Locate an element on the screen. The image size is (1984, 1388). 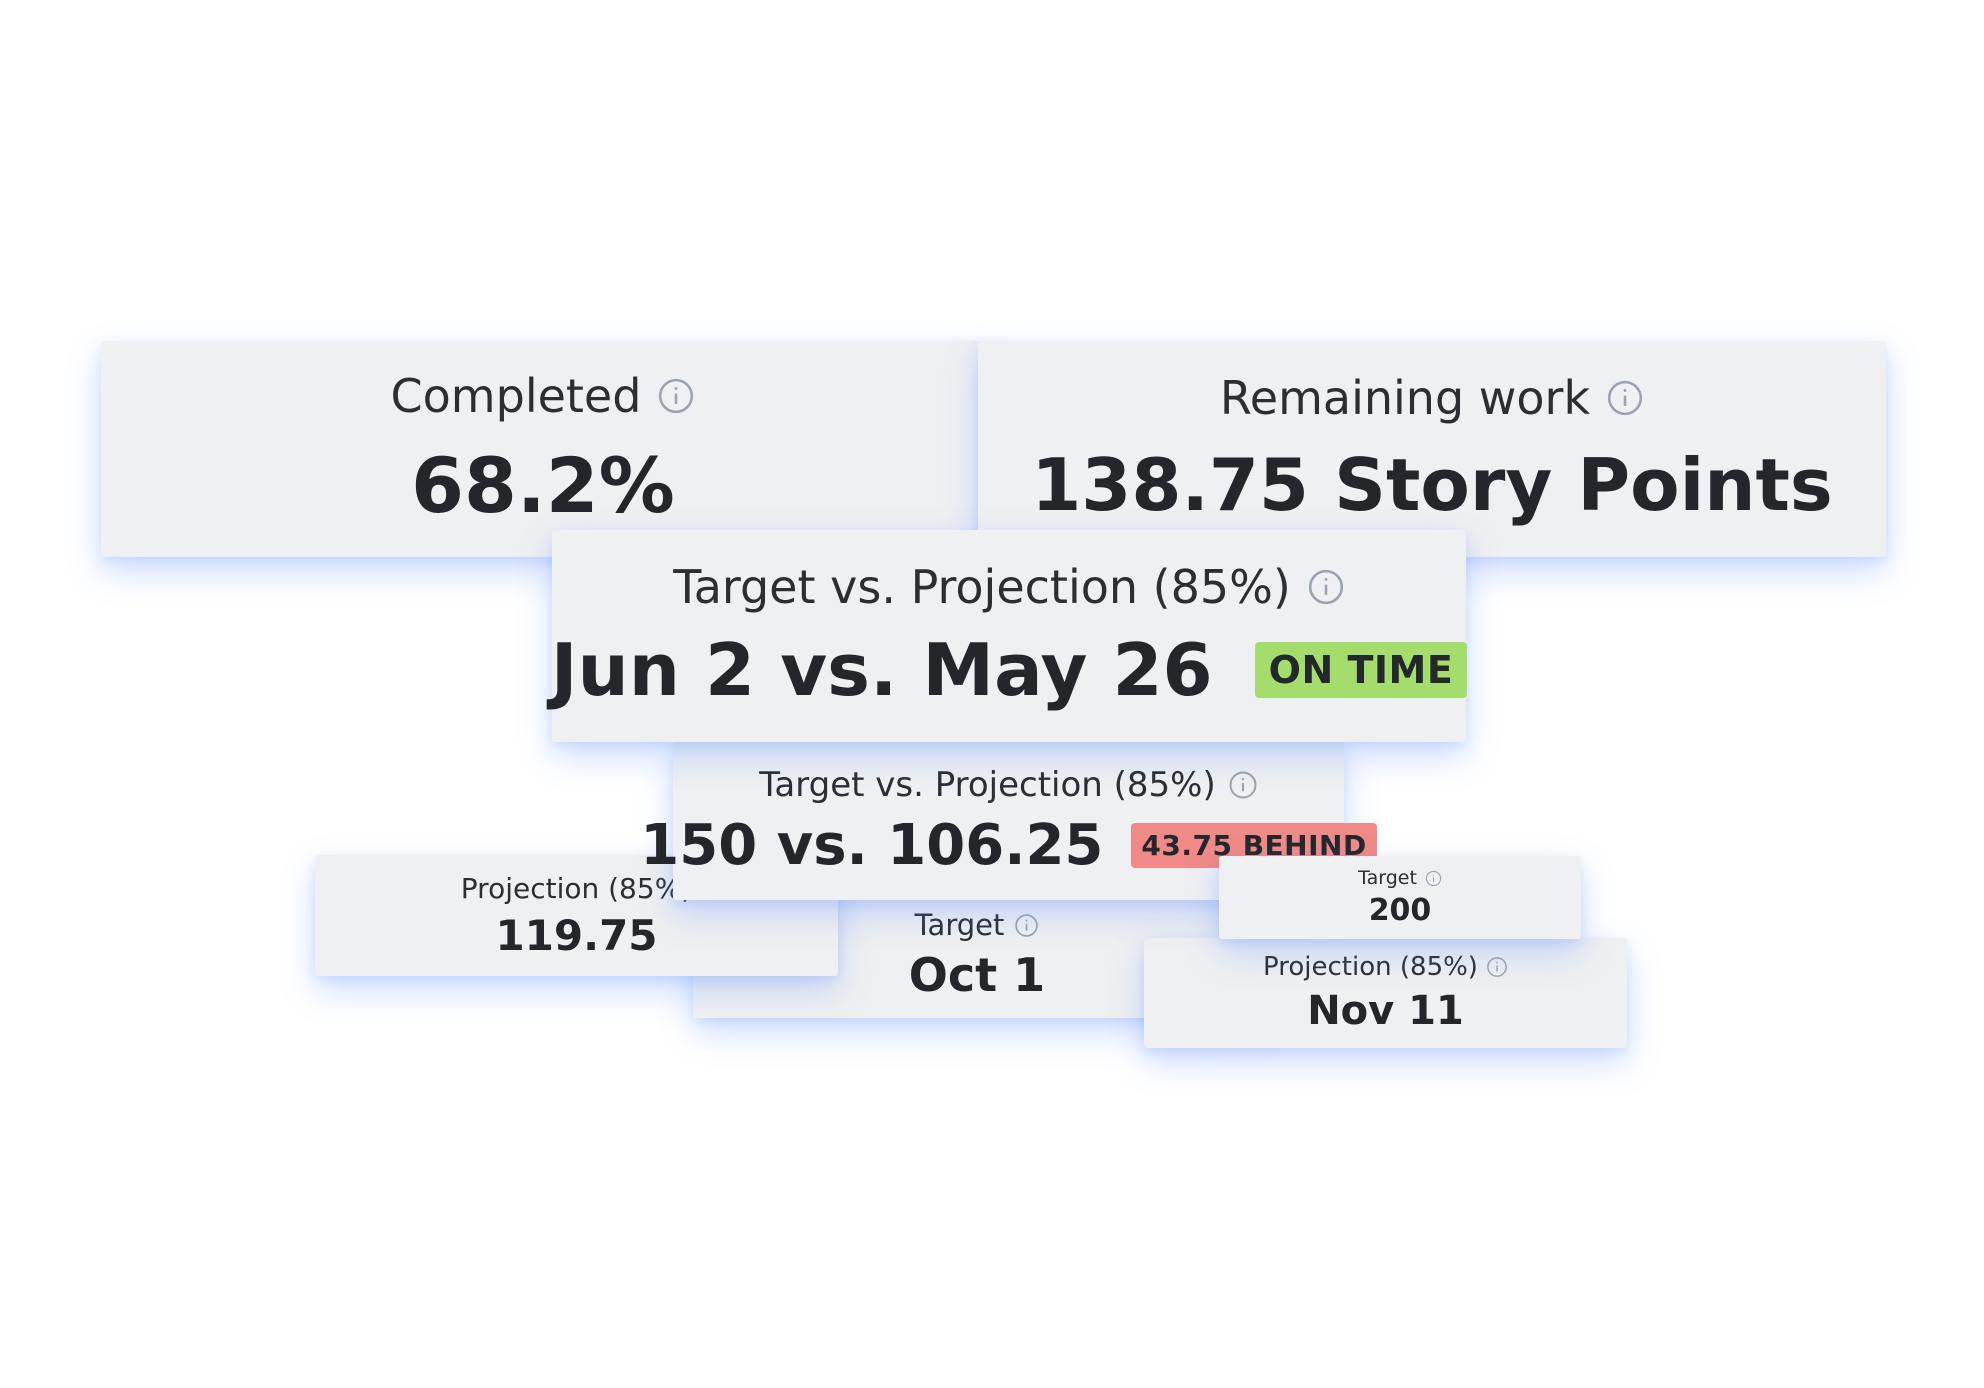
target-points-label: Target is located at coordinates (1387, 878).